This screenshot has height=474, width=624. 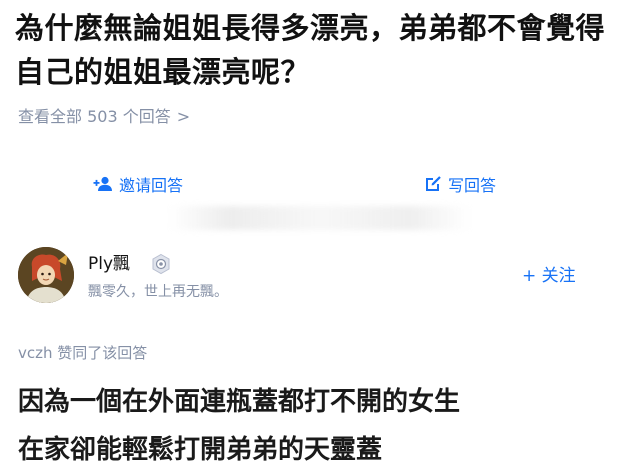 I want to click on invite-answer-button: 邀请回答, so click(x=138, y=184).